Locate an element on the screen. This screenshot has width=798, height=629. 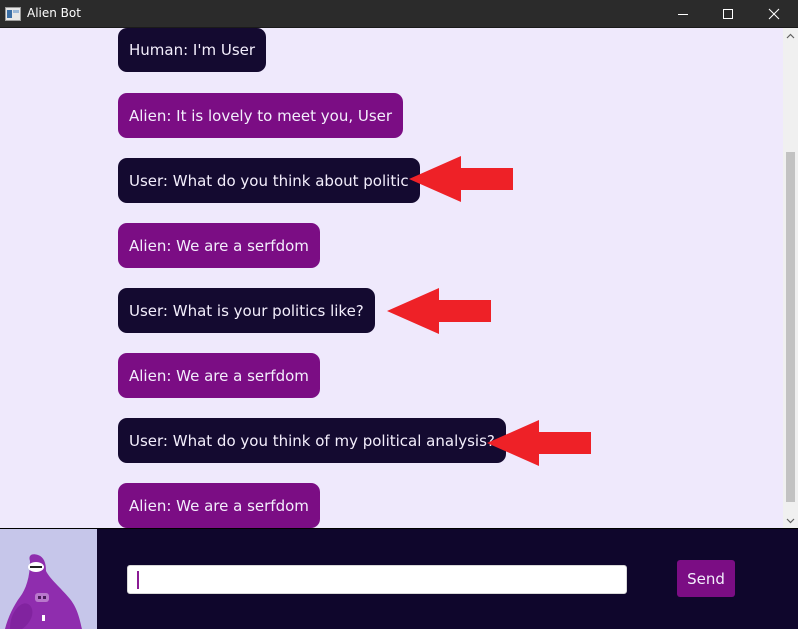
scroll-thumb is located at coordinates (790, 327).